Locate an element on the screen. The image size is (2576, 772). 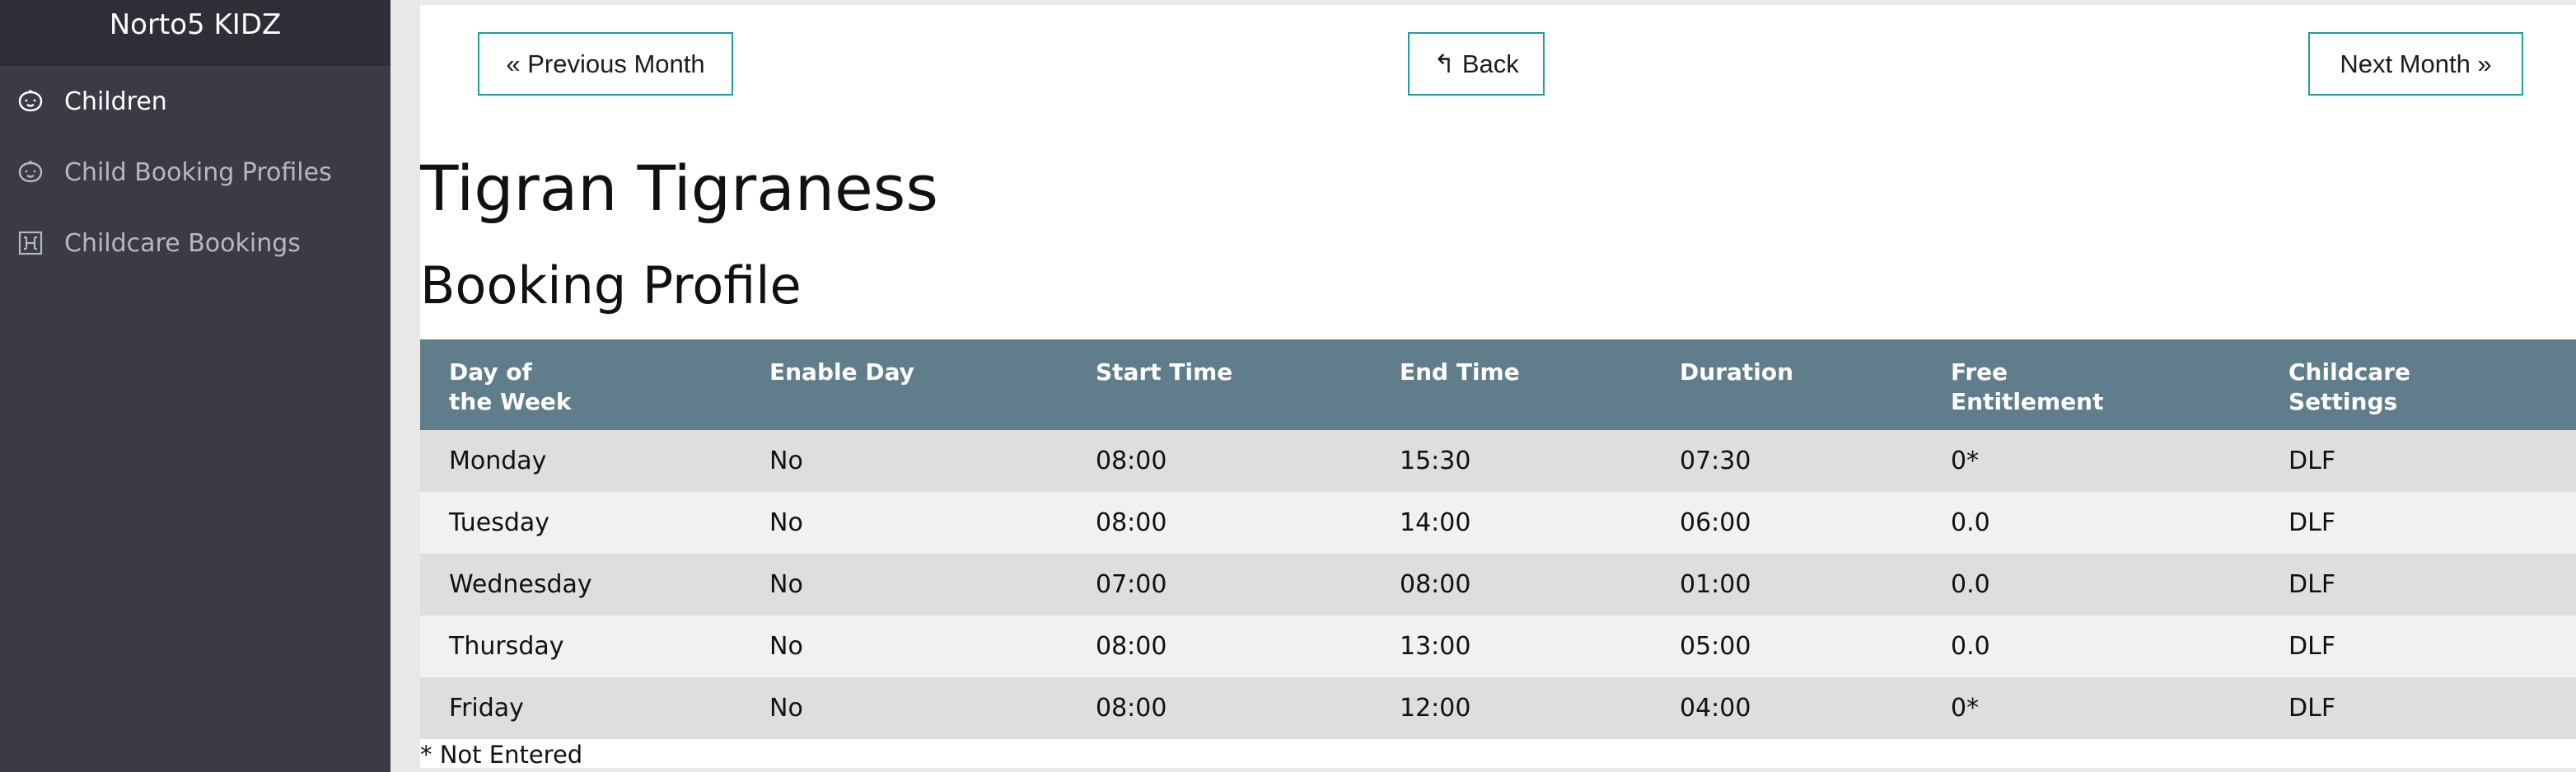
table-cell: Tuesday is located at coordinates (594, 523).